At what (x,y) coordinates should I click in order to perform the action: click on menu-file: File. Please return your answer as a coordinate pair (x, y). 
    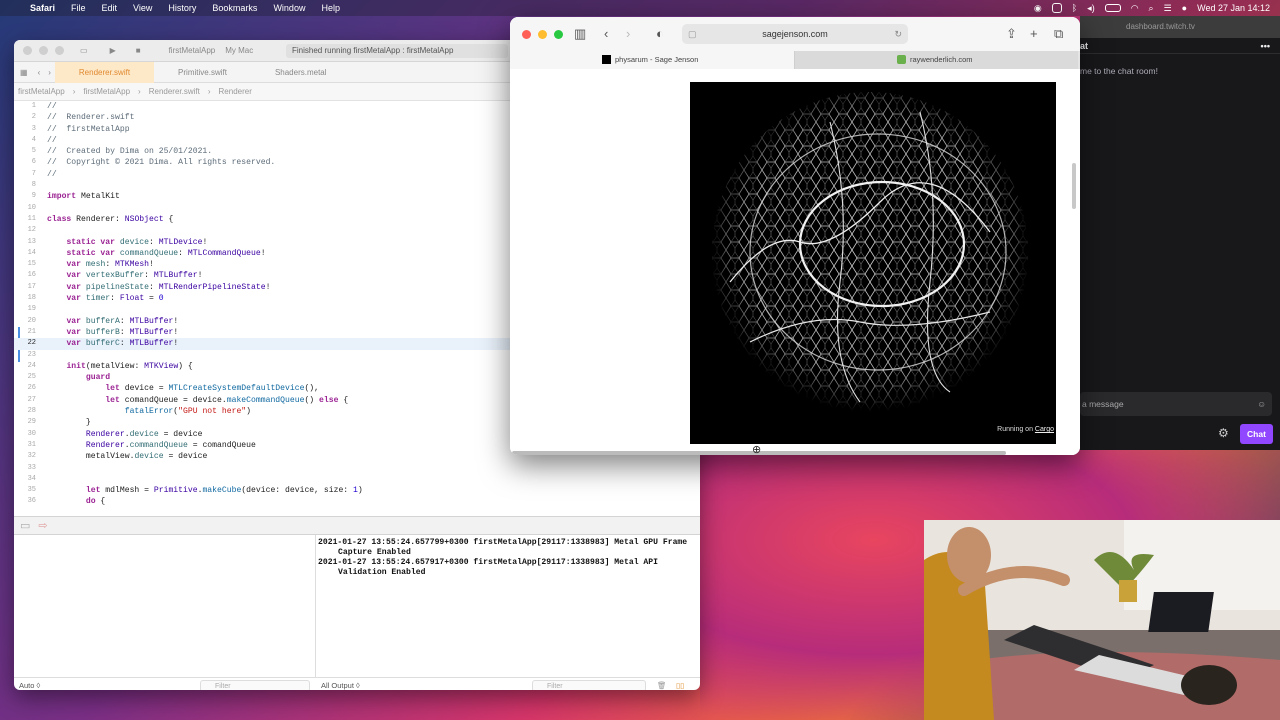
    Looking at the image, I should click on (78, 8).